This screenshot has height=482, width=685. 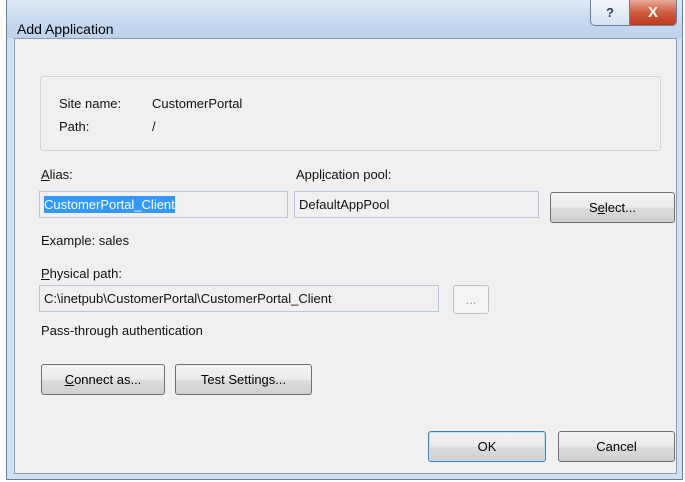 I want to click on help-icon: ?, so click(x=610, y=12).